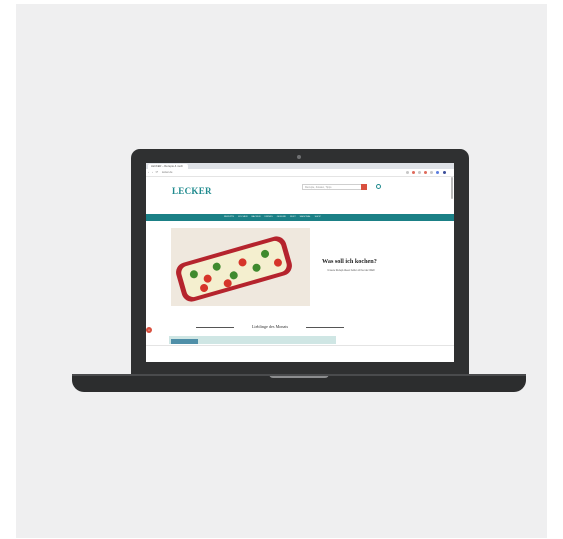 Image resolution: width=563 pixels, height=539 pixels. I want to click on webcam, so click(299, 157).